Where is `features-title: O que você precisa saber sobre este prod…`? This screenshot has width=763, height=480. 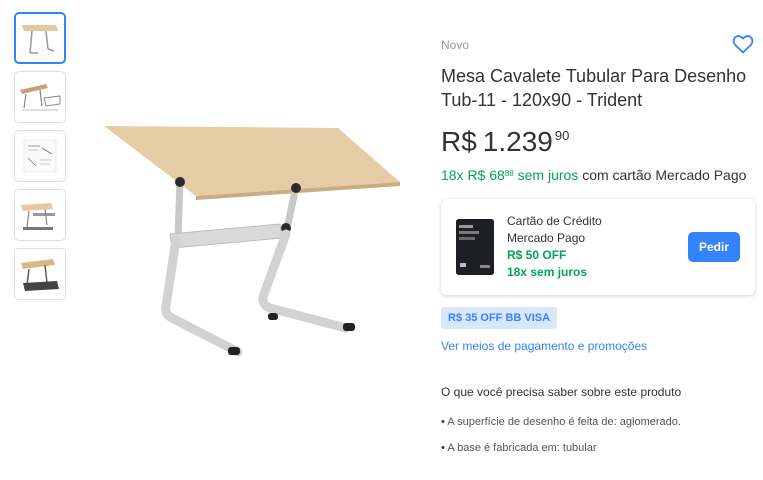 features-title: O que você precisa saber sobre este prod… is located at coordinates (561, 392).